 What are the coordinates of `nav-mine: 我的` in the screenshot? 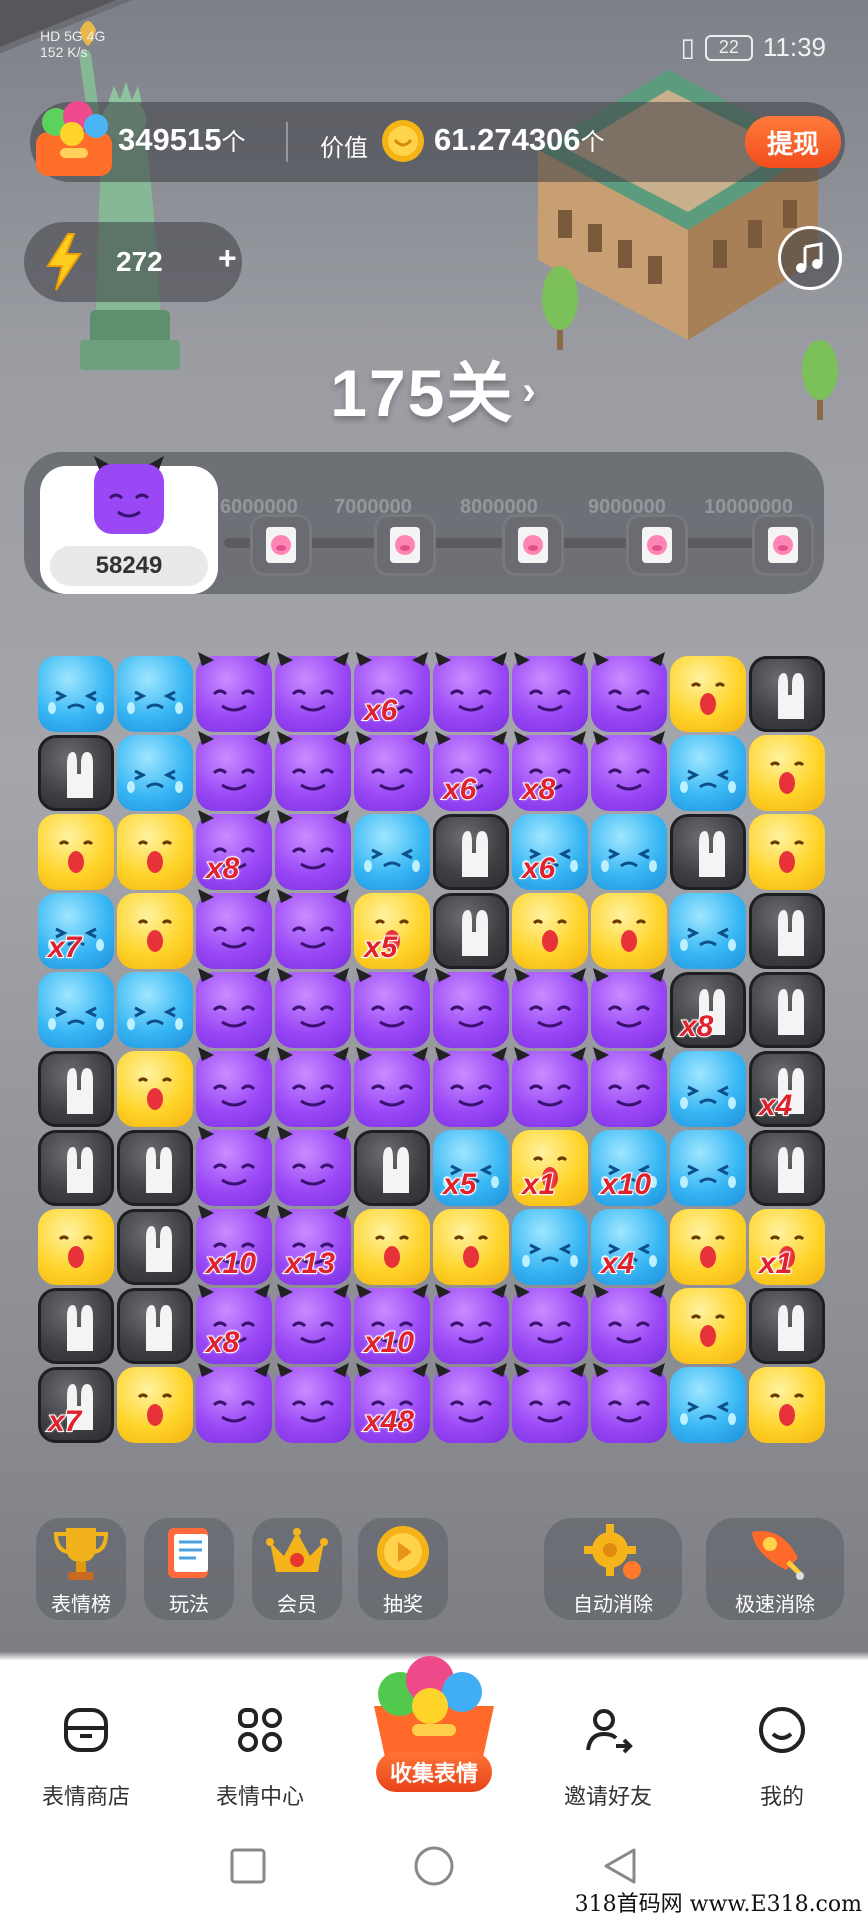 It's located at (782, 1757).